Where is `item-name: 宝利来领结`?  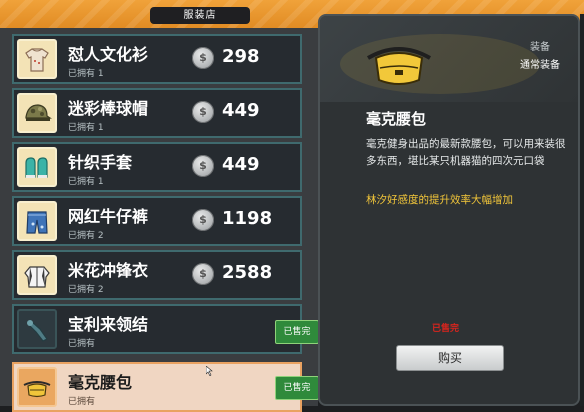
item-name: 宝利来领结 is located at coordinates (108, 324).